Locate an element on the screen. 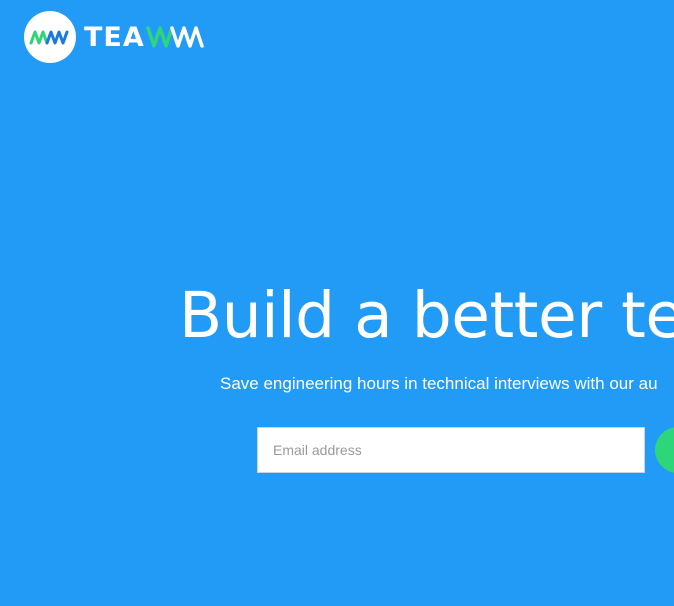 Image resolution: width=674 pixels, height=606 pixels. wave-icon is located at coordinates (49, 37).